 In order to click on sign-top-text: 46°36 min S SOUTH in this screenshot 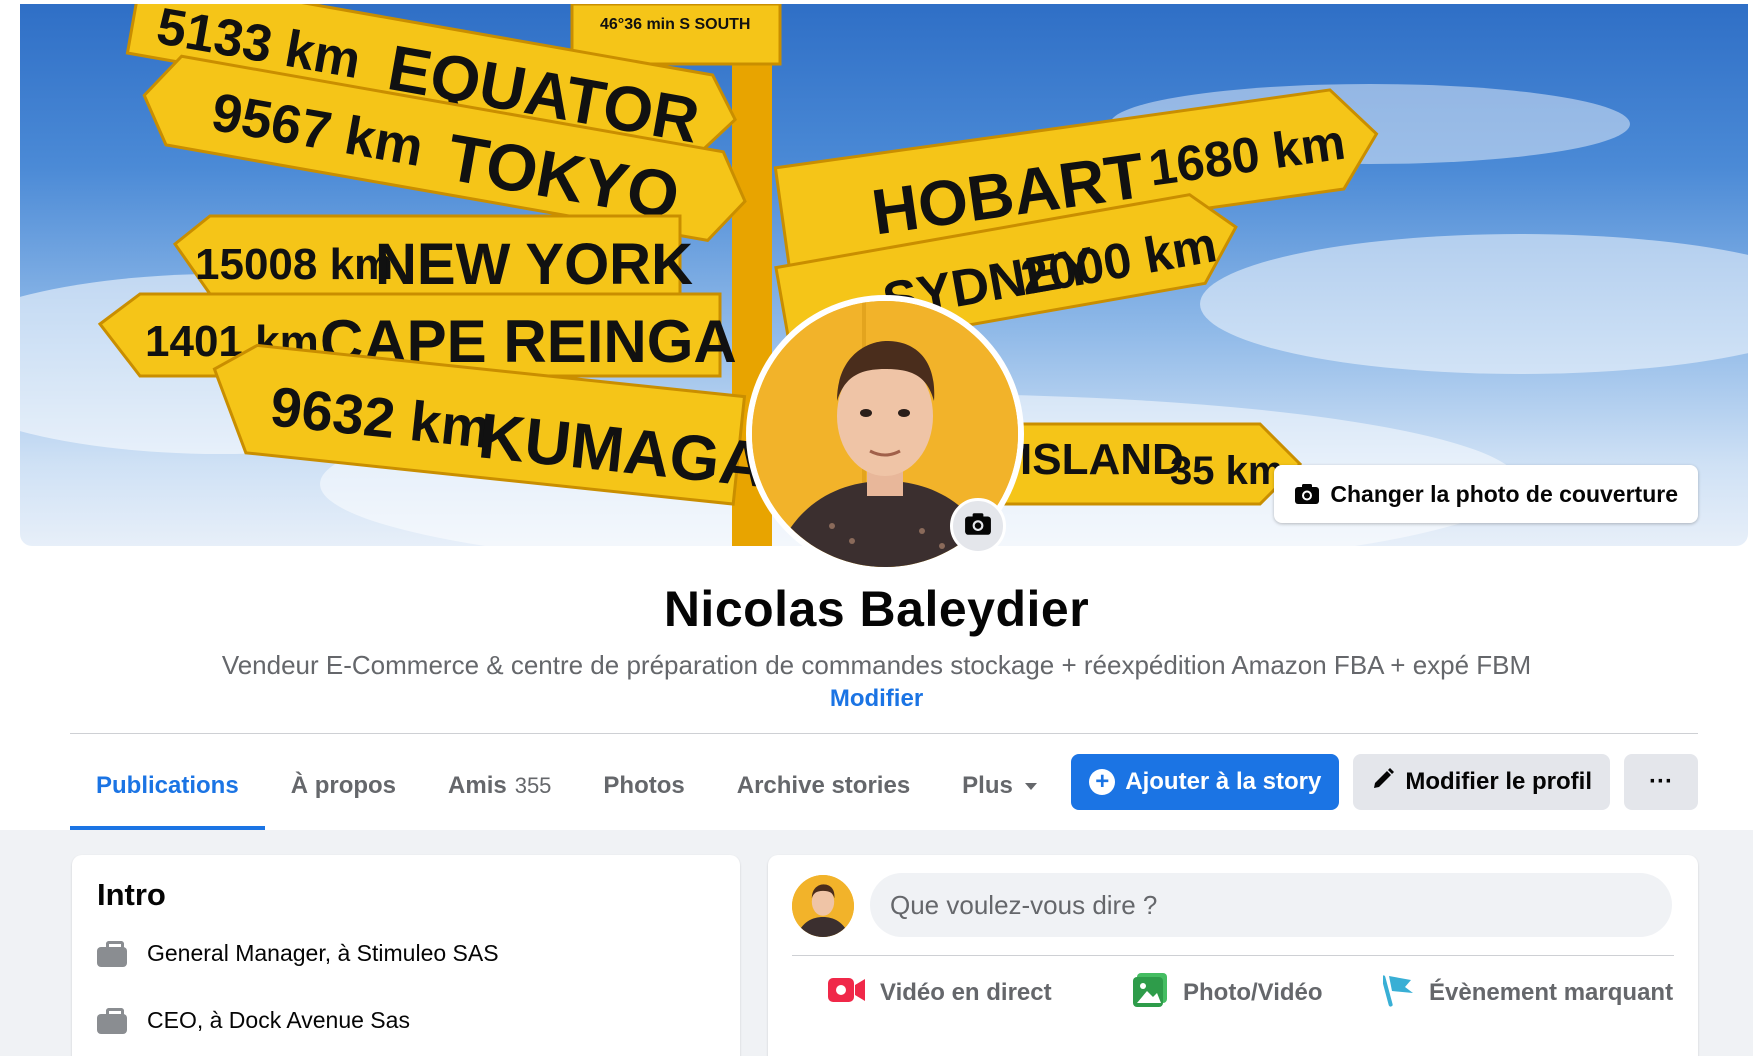, I will do `click(675, 24)`.